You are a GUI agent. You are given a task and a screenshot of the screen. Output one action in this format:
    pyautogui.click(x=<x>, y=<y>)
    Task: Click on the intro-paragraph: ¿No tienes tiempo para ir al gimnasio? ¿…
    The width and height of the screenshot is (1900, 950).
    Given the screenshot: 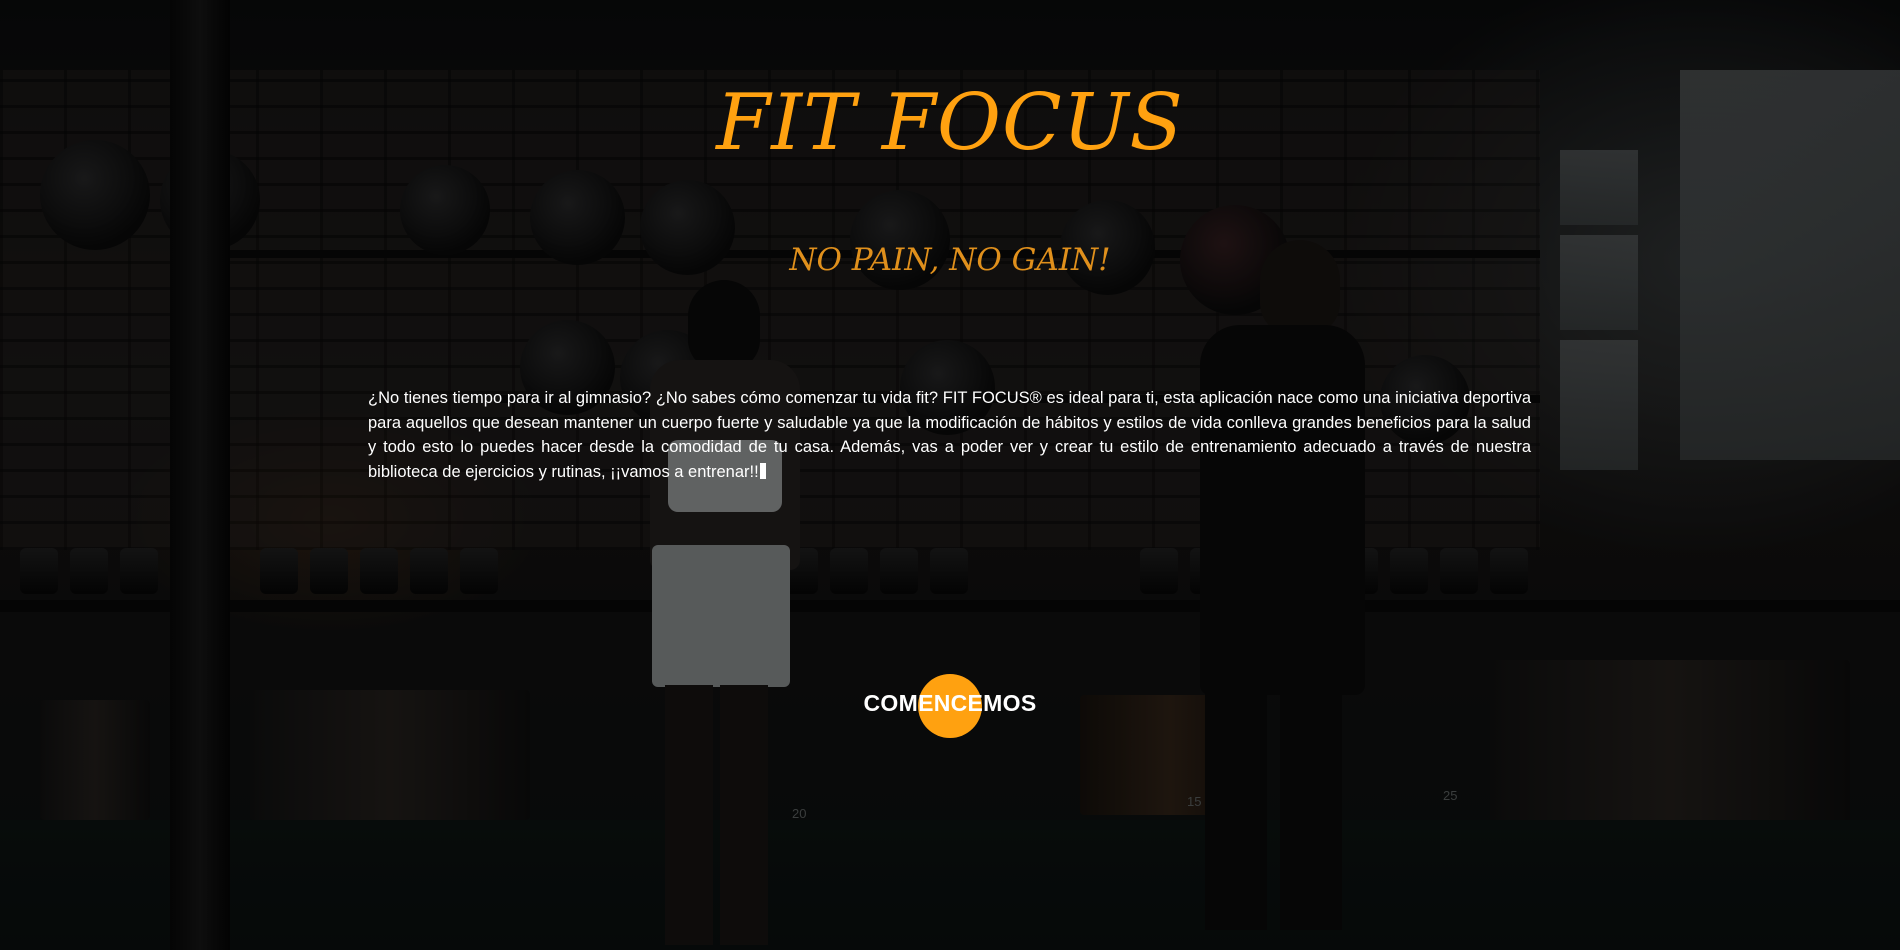 What is the action you would take?
    pyautogui.click(x=949, y=435)
    